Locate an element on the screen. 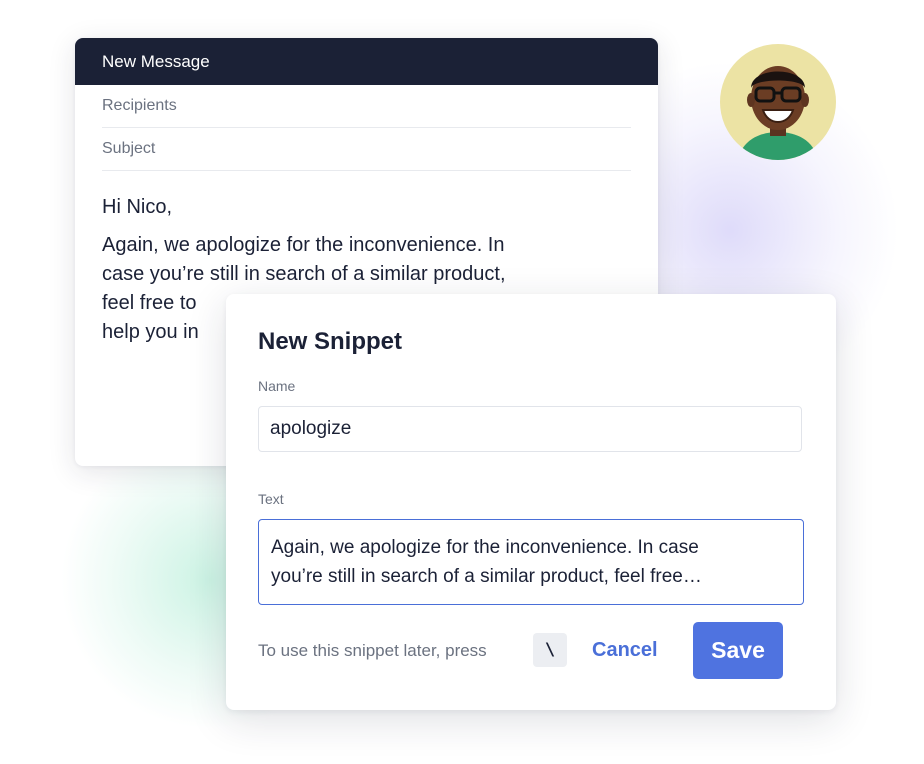  save-button: Save is located at coordinates (738, 650).